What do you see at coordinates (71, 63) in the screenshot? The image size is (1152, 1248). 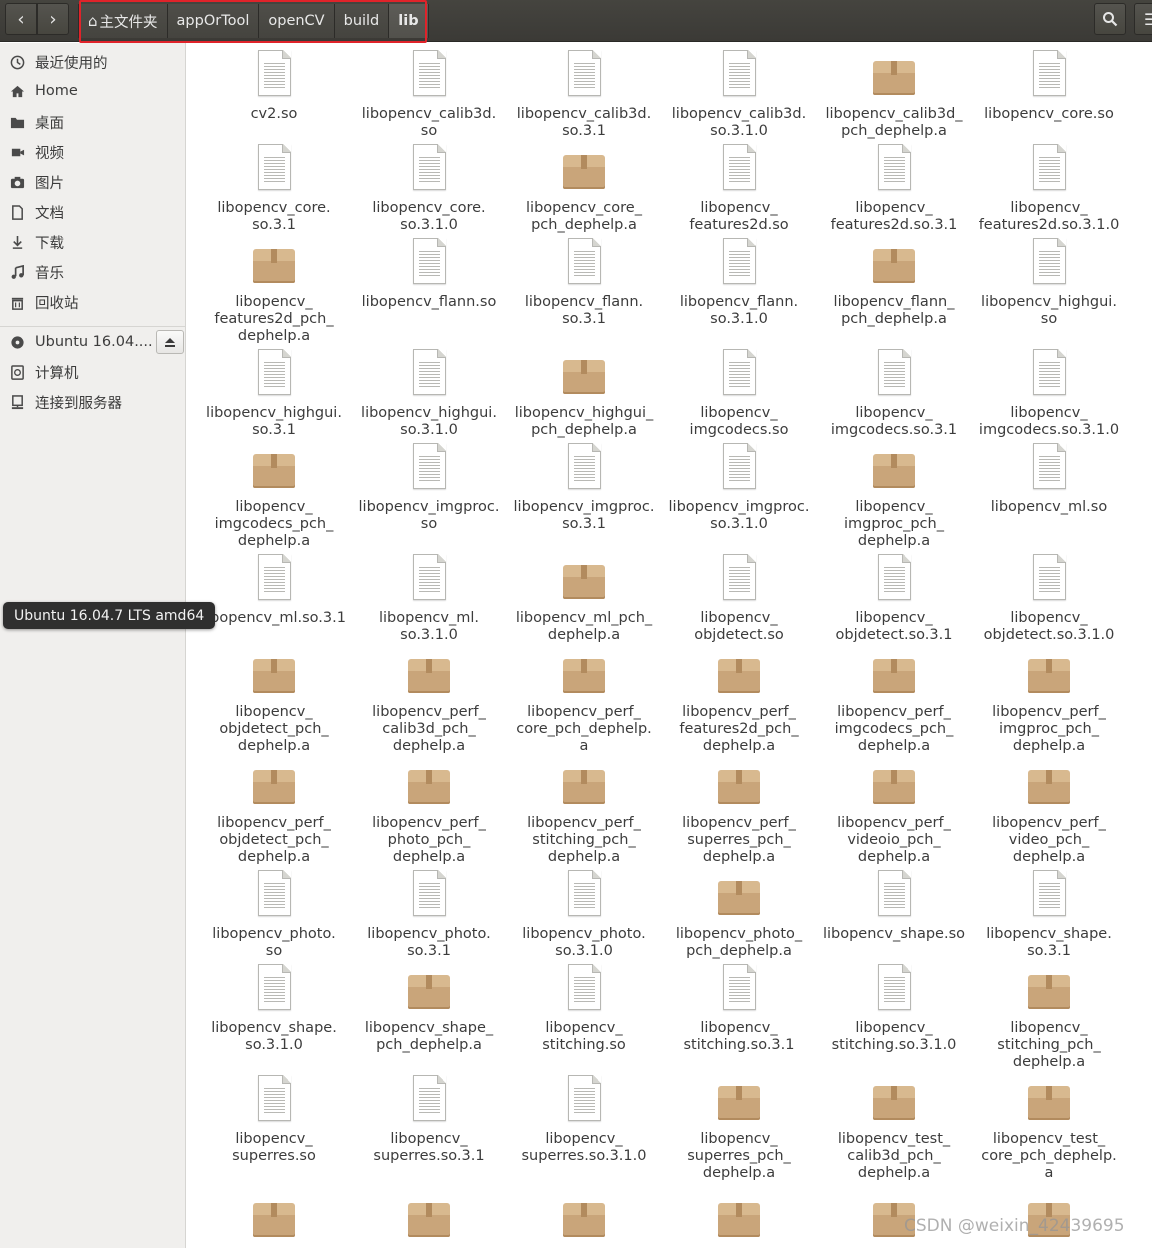 I see `sidebar-item-label: 最近使用的` at bounding box center [71, 63].